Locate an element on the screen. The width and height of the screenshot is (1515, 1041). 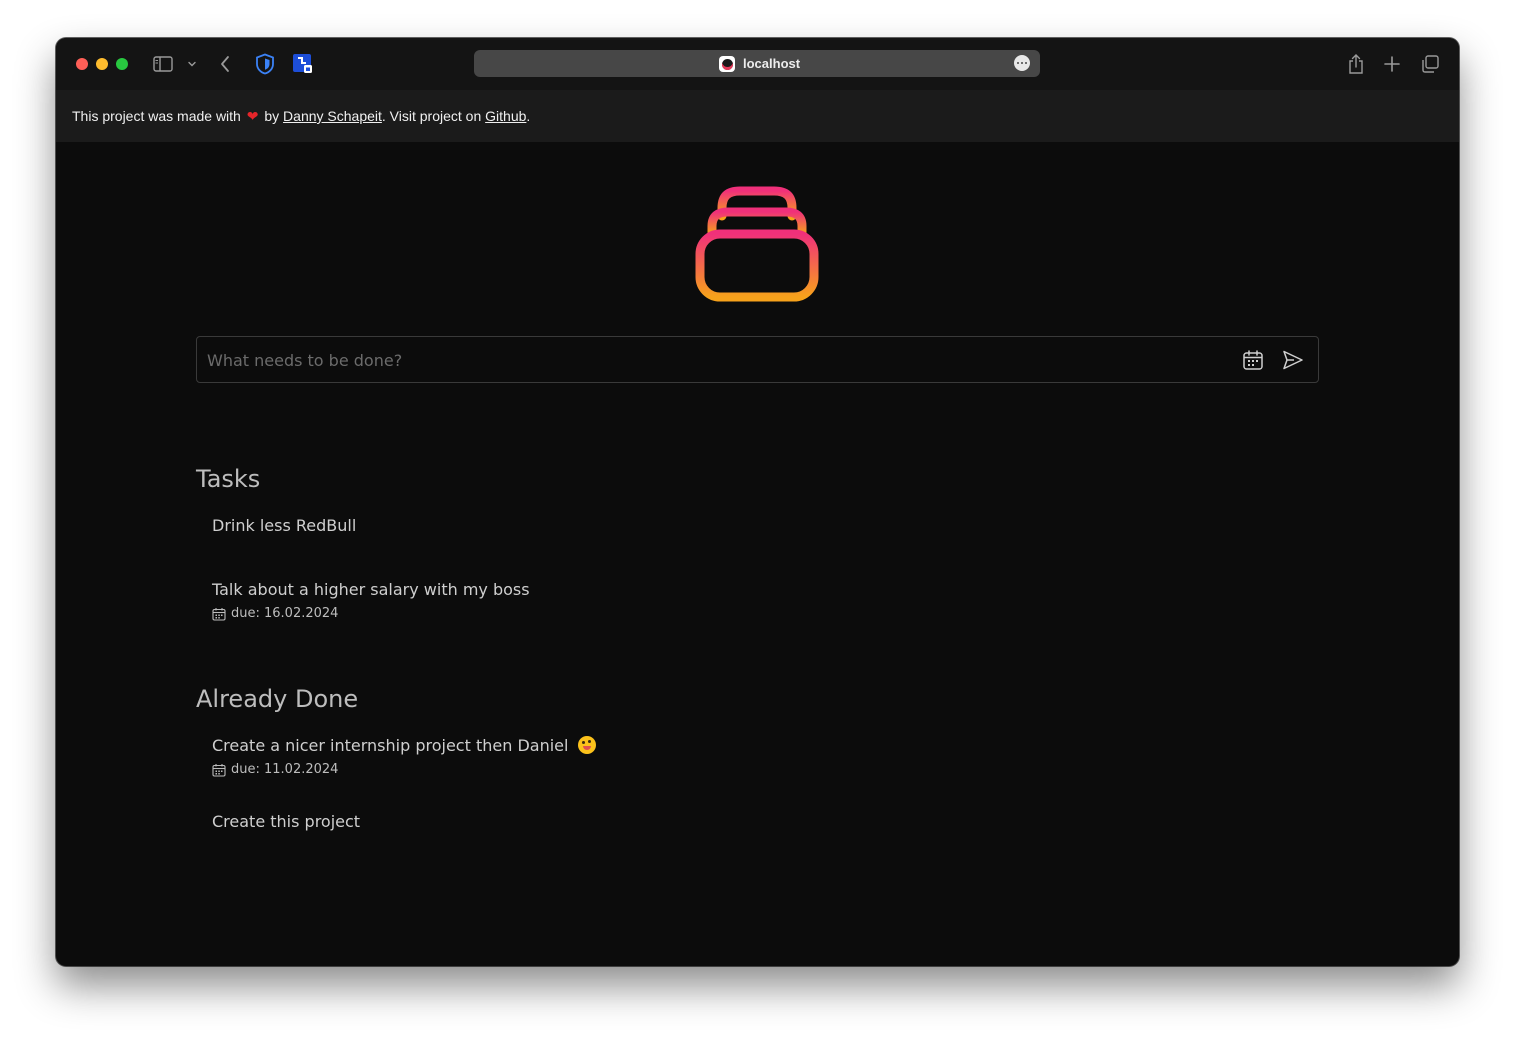
task-text: Drink less RedBull is located at coordinates (284, 525).